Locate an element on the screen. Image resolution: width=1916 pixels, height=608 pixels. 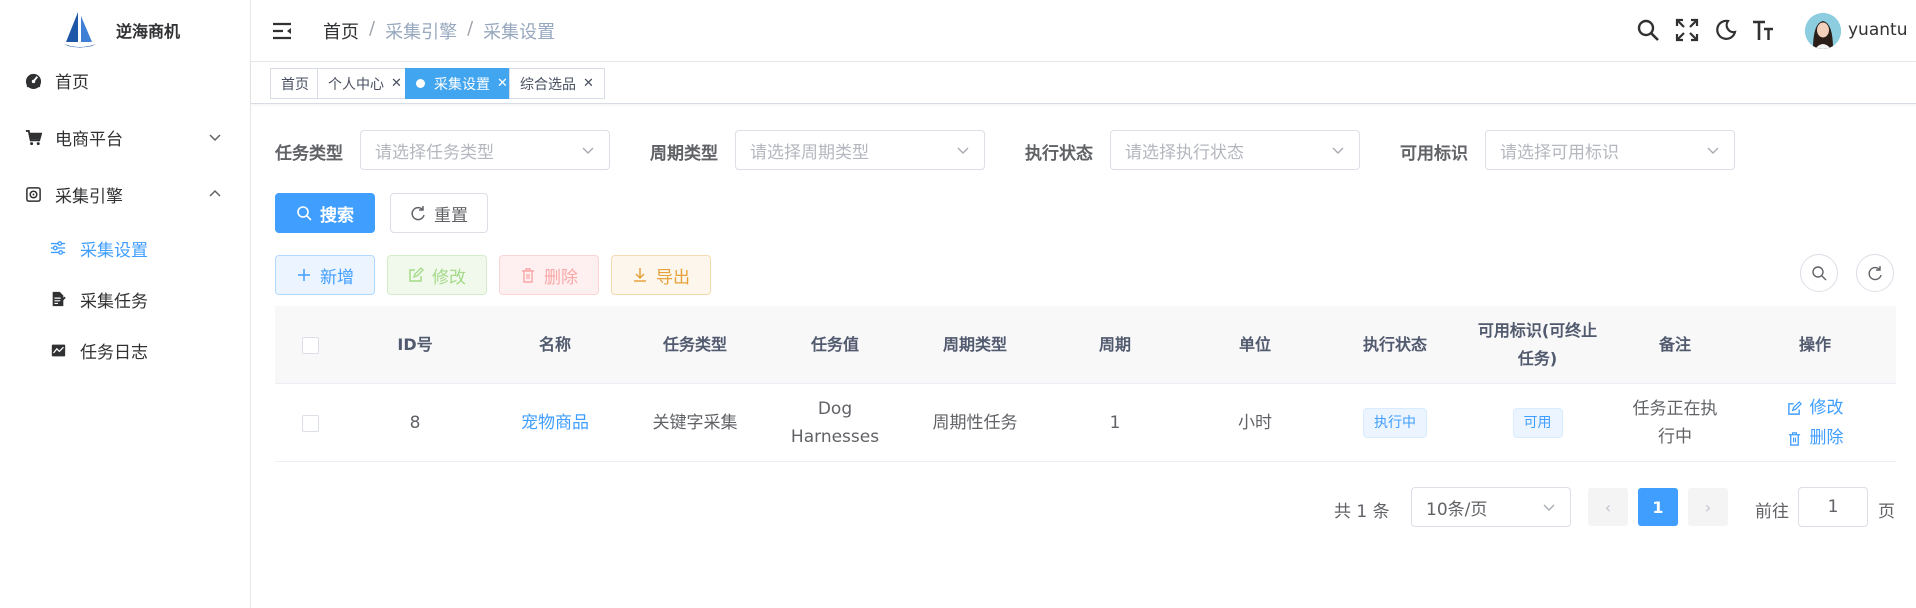
fullscreen-icon is located at coordinates (1687, 30).